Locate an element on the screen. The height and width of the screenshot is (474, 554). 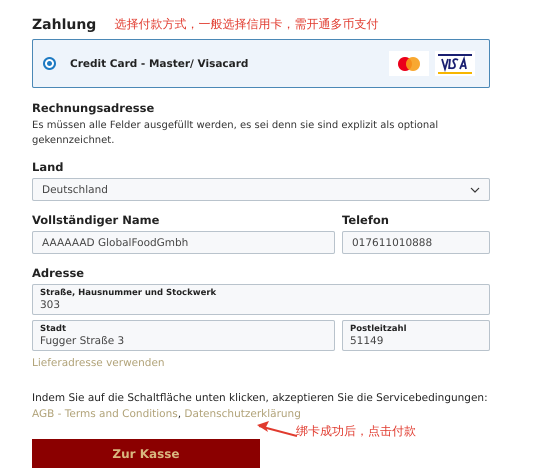
input-field: AAAAAAD GlobalFoodGmbh is located at coordinates (183, 242).